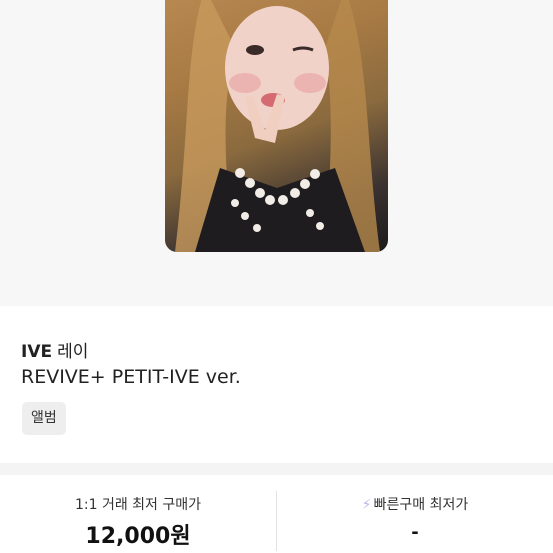  Describe the element at coordinates (138, 536) in the screenshot. I see `lowest-1on1-value: 12,000원` at that location.